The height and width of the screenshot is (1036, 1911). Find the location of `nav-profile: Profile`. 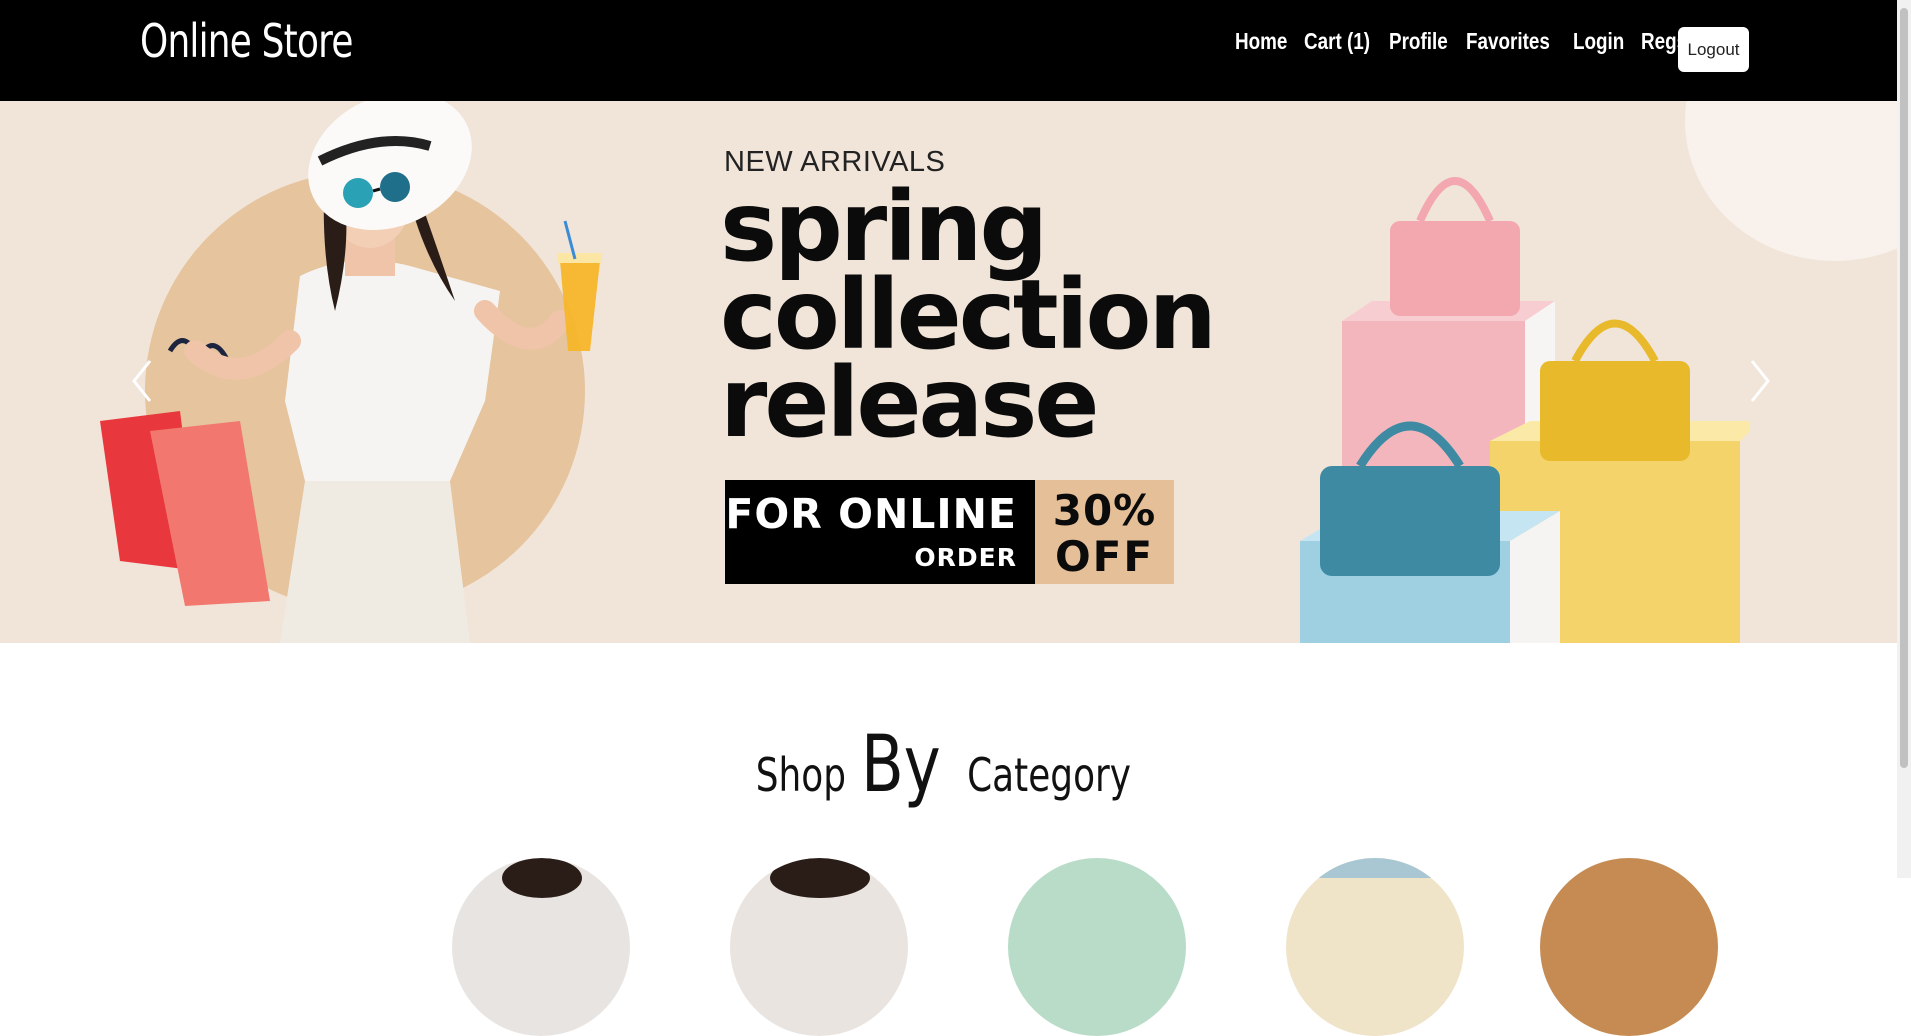

nav-profile: Profile is located at coordinates (1418, 41).